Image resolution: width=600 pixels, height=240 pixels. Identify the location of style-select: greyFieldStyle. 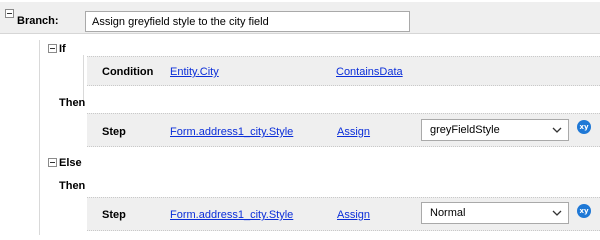
(495, 130).